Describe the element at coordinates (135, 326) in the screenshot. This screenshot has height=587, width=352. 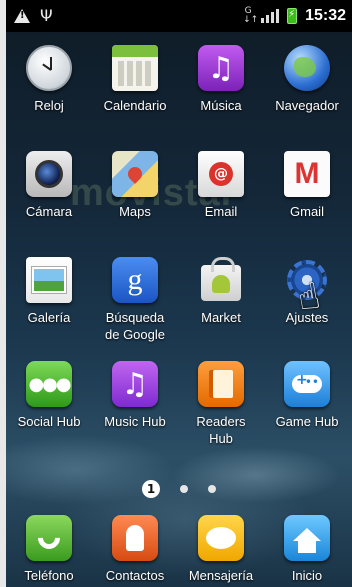
I see `app-label: Búsqueda de Google` at that location.